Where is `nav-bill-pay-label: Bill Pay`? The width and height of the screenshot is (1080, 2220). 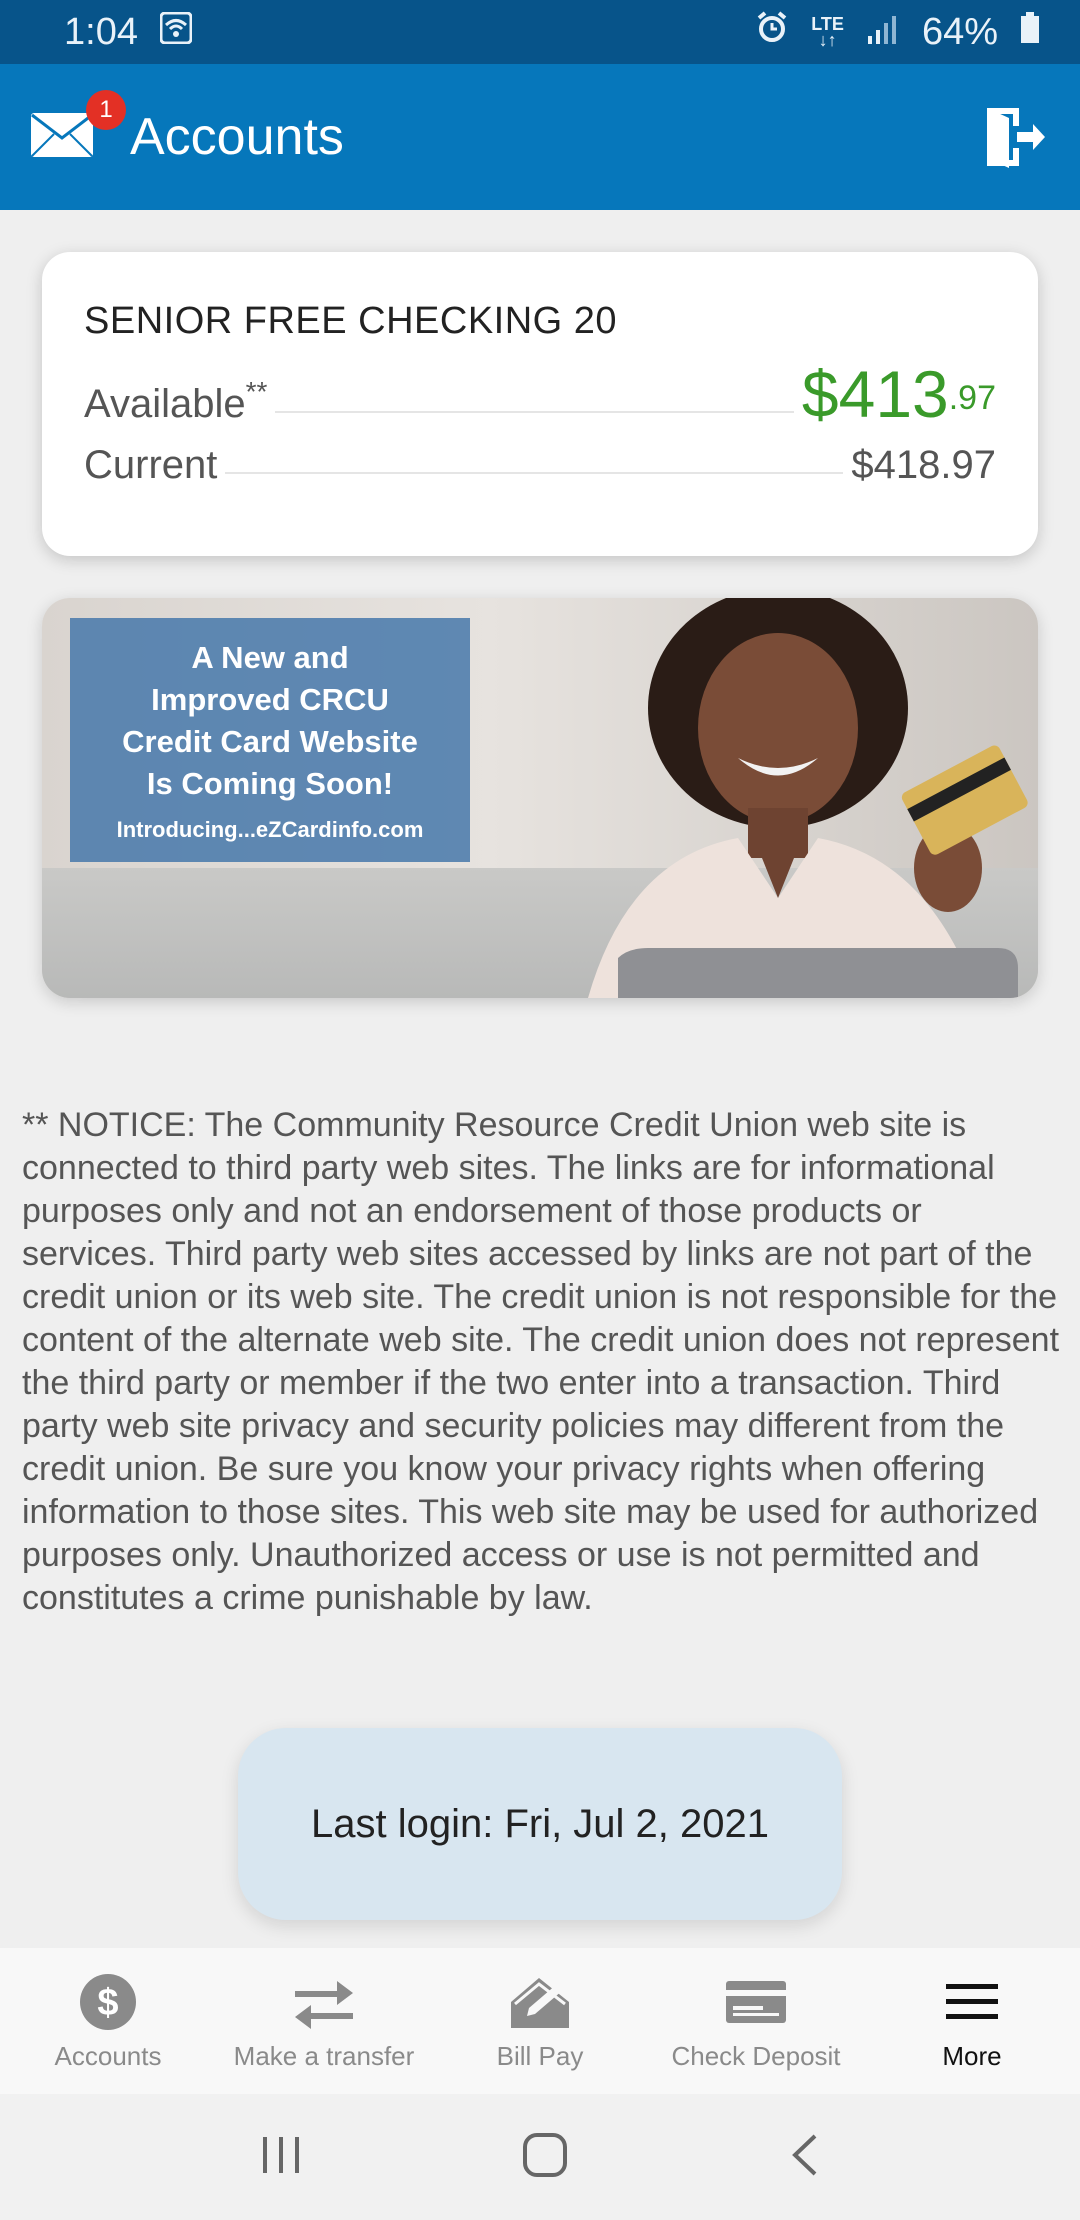 nav-bill-pay-label: Bill Pay is located at coordinates (540, 2055).